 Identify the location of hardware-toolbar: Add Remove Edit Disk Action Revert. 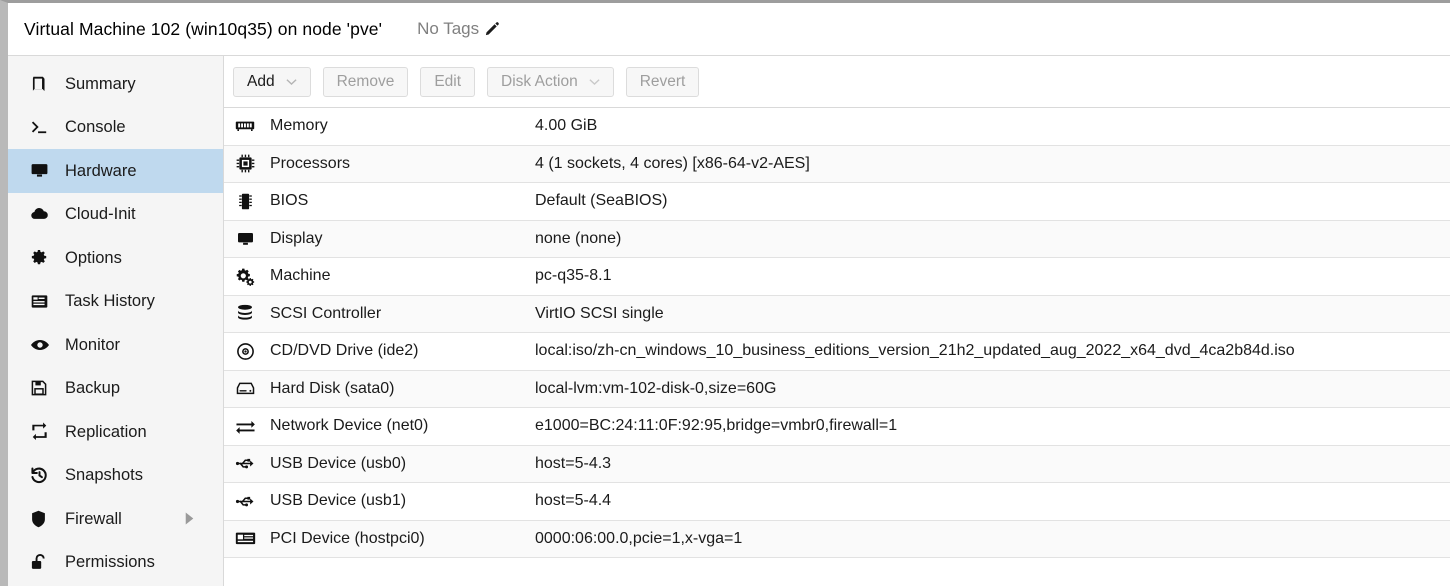
(837, 82).